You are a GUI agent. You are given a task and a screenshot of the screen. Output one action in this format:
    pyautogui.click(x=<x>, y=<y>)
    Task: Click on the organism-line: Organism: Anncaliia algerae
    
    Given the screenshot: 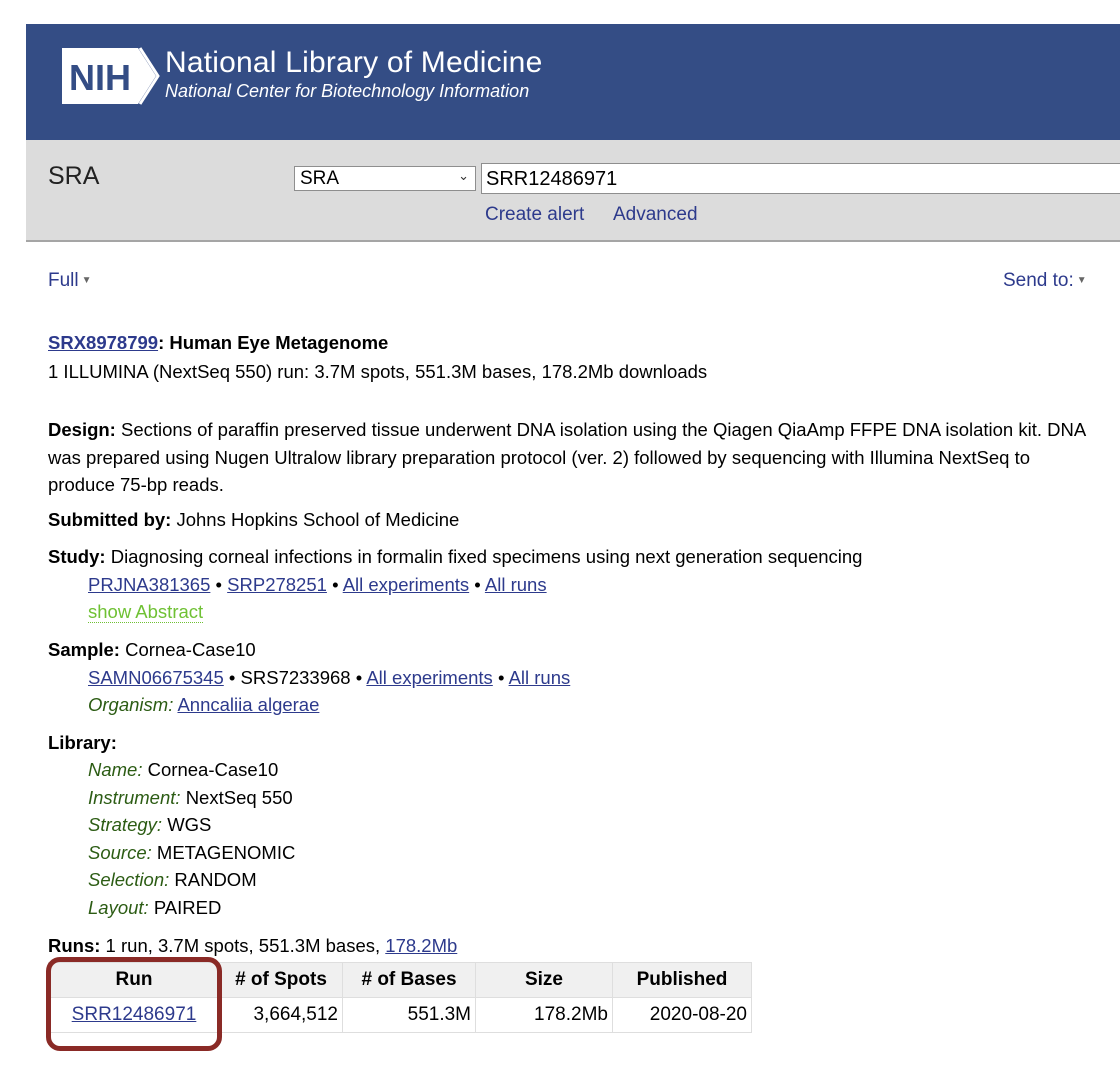 What is the action you would take?
    pyautogui.click(x=203, y=705)
    